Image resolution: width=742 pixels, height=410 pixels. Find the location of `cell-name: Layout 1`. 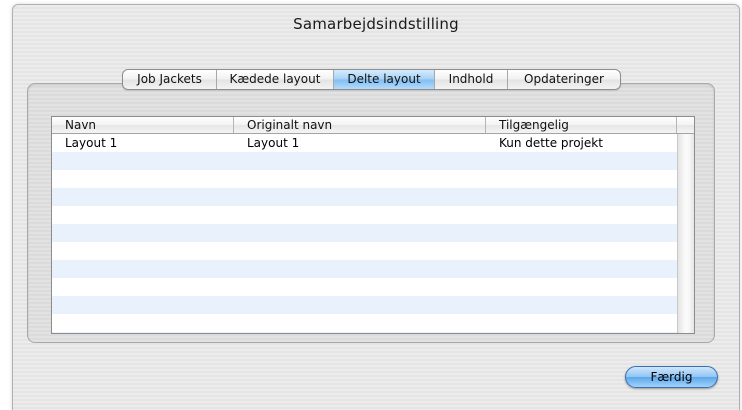

cell-name: Layout 1 is located at coordinates (91, 143).